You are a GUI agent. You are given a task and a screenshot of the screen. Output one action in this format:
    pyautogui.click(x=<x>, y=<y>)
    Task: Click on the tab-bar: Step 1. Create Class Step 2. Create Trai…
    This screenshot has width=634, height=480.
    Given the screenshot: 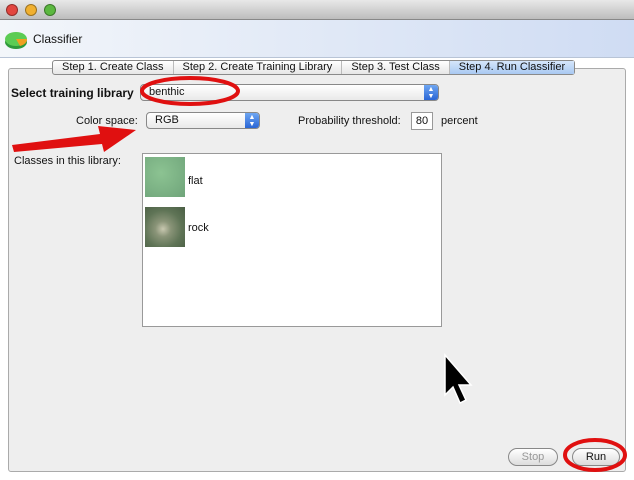 What is the action you would take?
    pyautogui.click(x=314, y=67)
    